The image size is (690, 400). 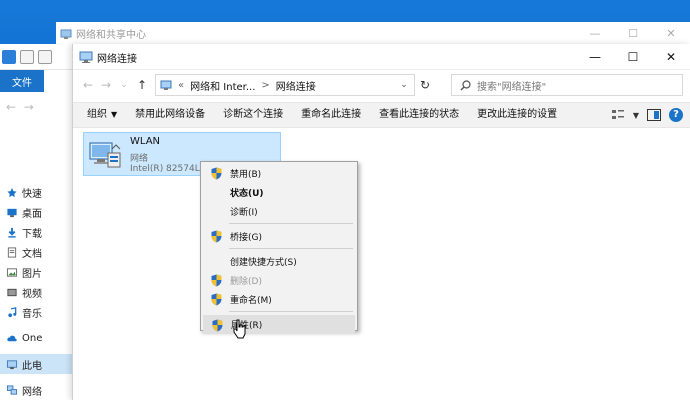 I want to click on change-view-icon, so click(x=618, y=115).